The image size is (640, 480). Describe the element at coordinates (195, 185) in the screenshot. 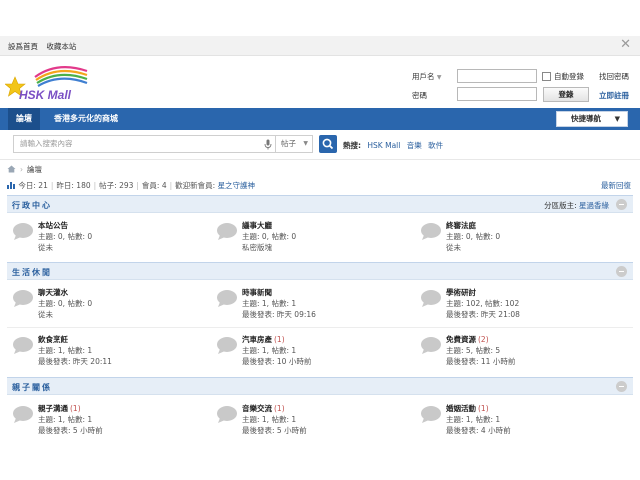

I see `stats-welcome-label: 歡迎新會員:` at that location.